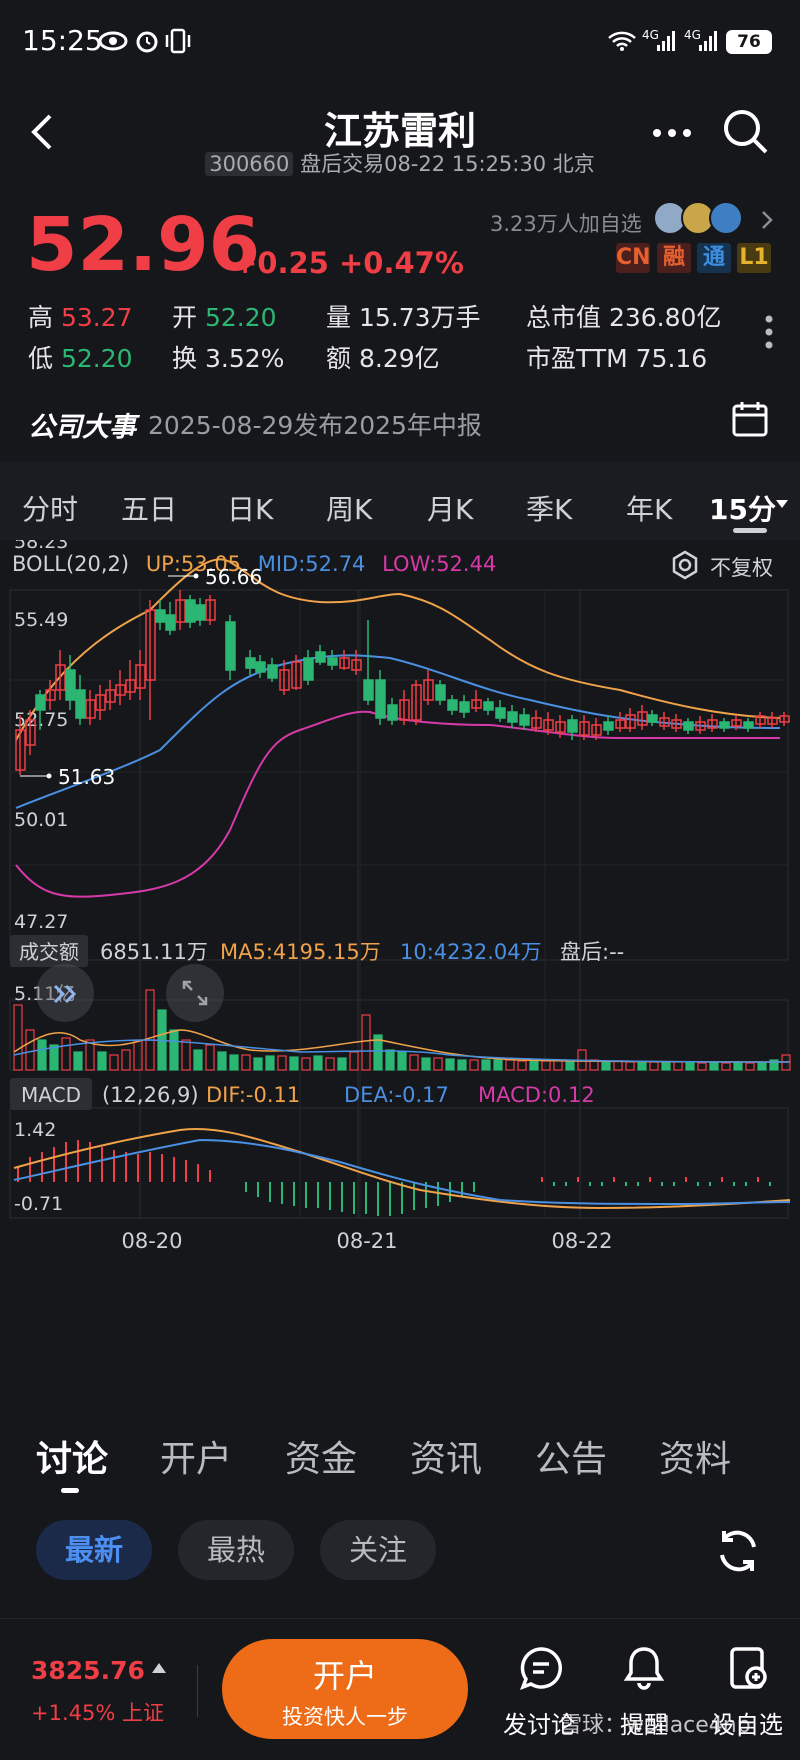 This screenshot has width=800, height=1760. Describe the element at coordinates (185, 358) in the screenshot. I see `stat-label: 换` at that location.